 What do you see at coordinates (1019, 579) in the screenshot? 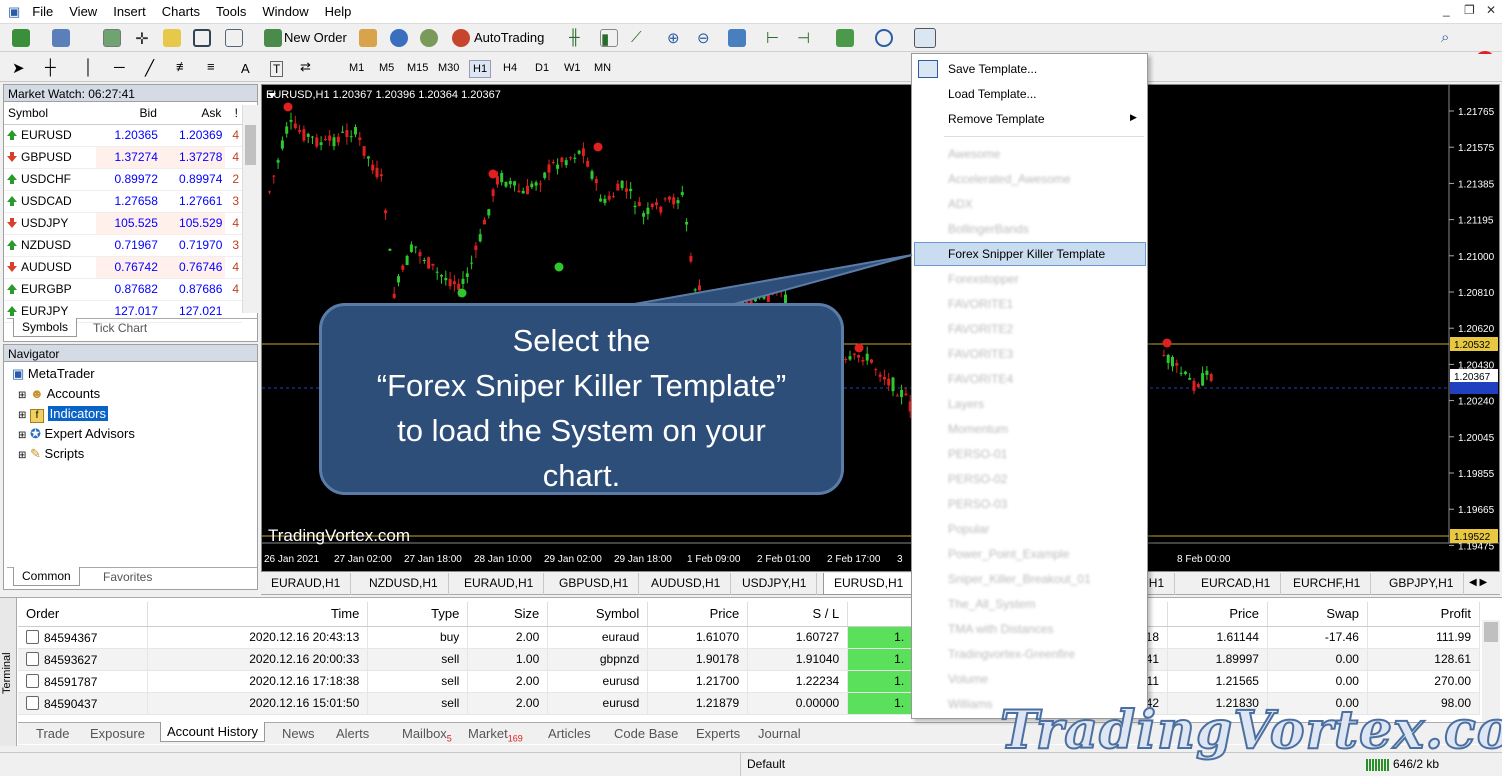
I see `menu-template-item: Sniper_Killer_Breakout_01` at bounding box center [1019, 579].